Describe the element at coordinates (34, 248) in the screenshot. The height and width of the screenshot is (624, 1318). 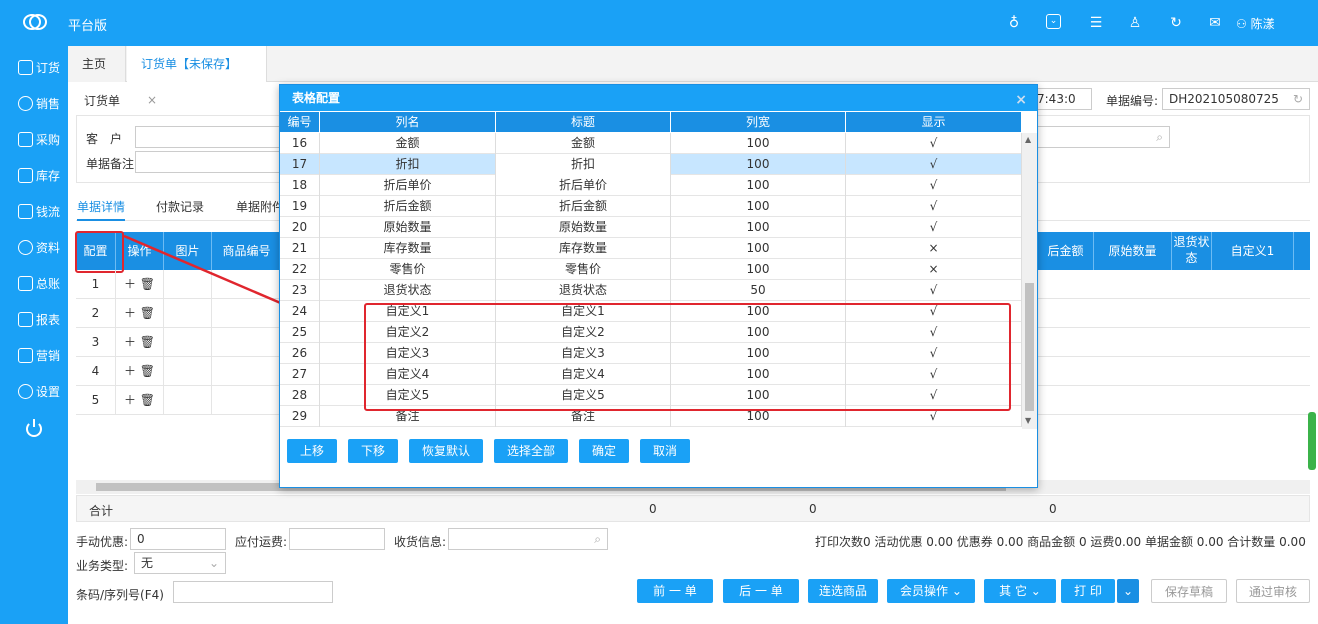
I see `sidebar-item-data: 资料` at that location.